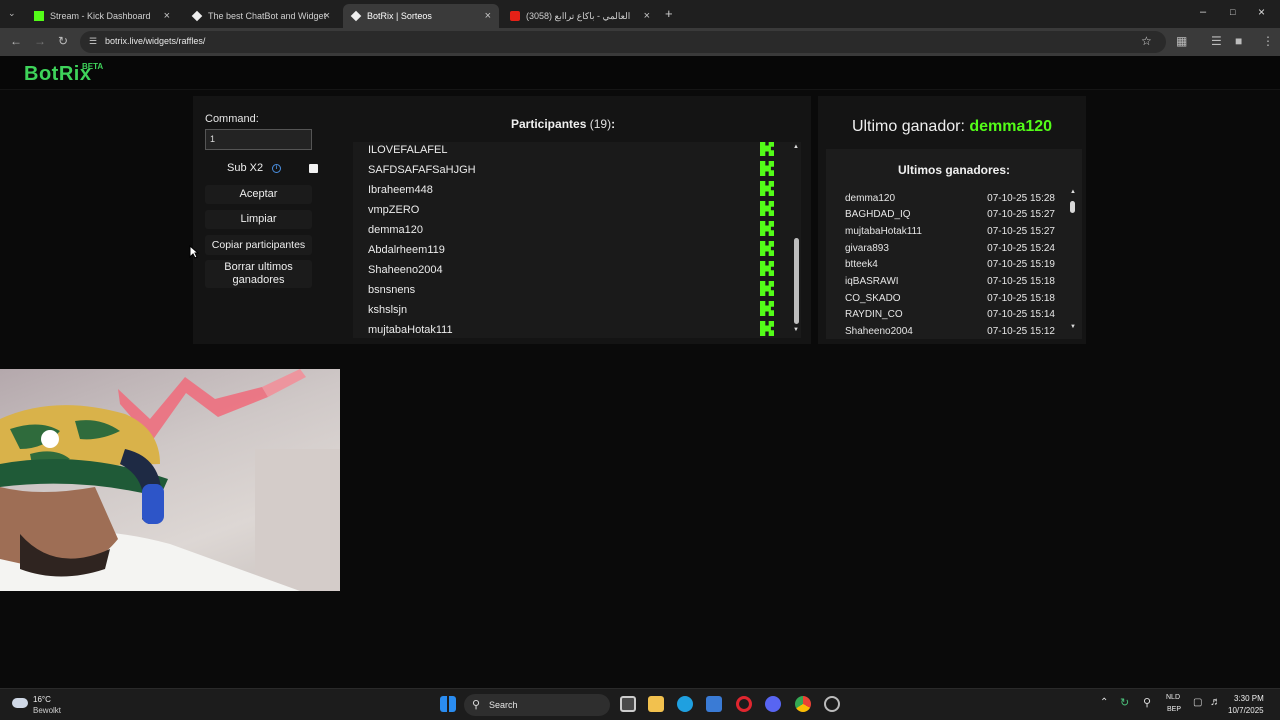  What do you see at coordinates (950, 317) in the screenshot?
I see `winner-row: RAYDIN_CO 07-10-25 15:14` at bounding box center [950, 317].